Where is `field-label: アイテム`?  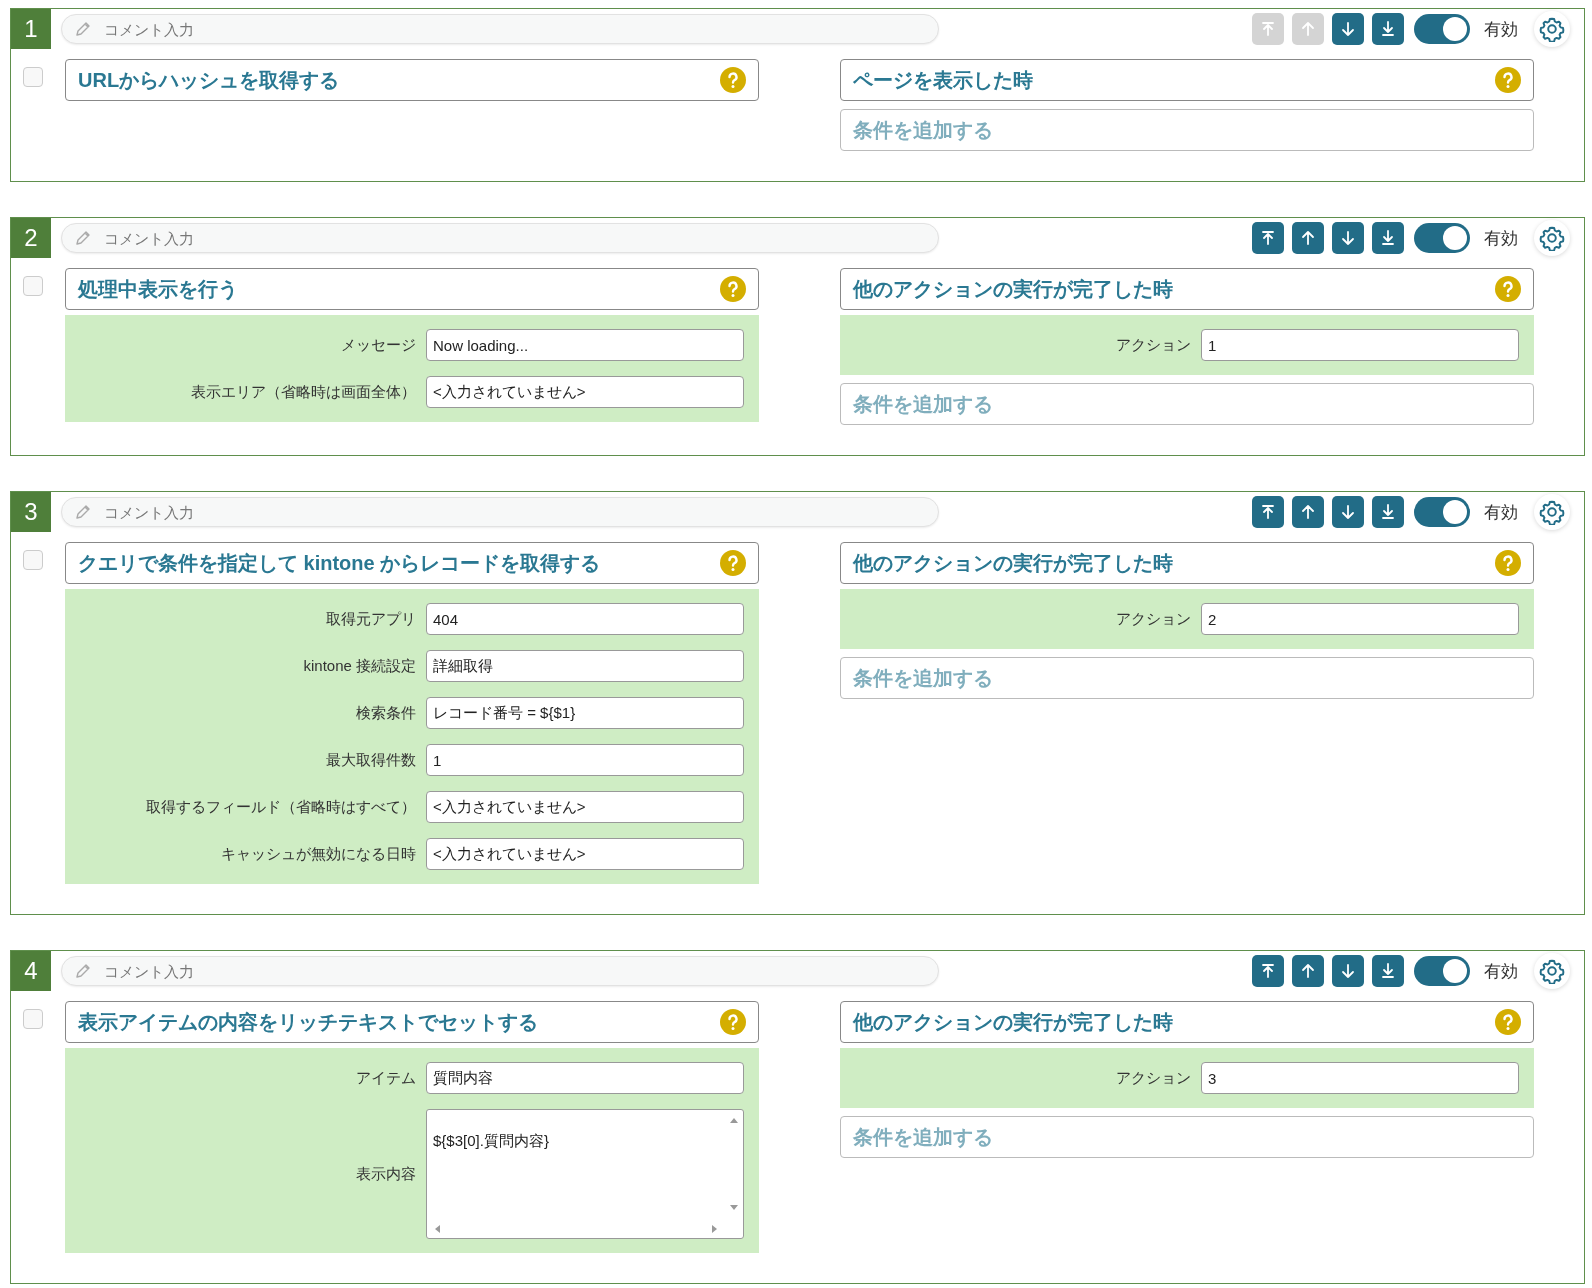
field-label: アイテム is located at coordinates (385, 1078).